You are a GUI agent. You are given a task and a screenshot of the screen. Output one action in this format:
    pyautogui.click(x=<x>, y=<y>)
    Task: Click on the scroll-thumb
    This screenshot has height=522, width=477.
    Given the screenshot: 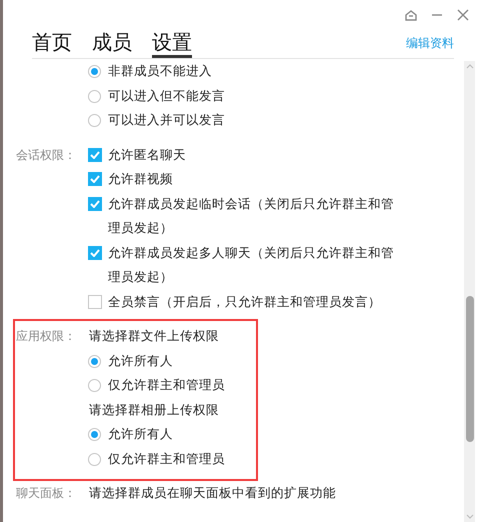 What is the action you would take?
    pyautogui.click(x=470, y=369)
    